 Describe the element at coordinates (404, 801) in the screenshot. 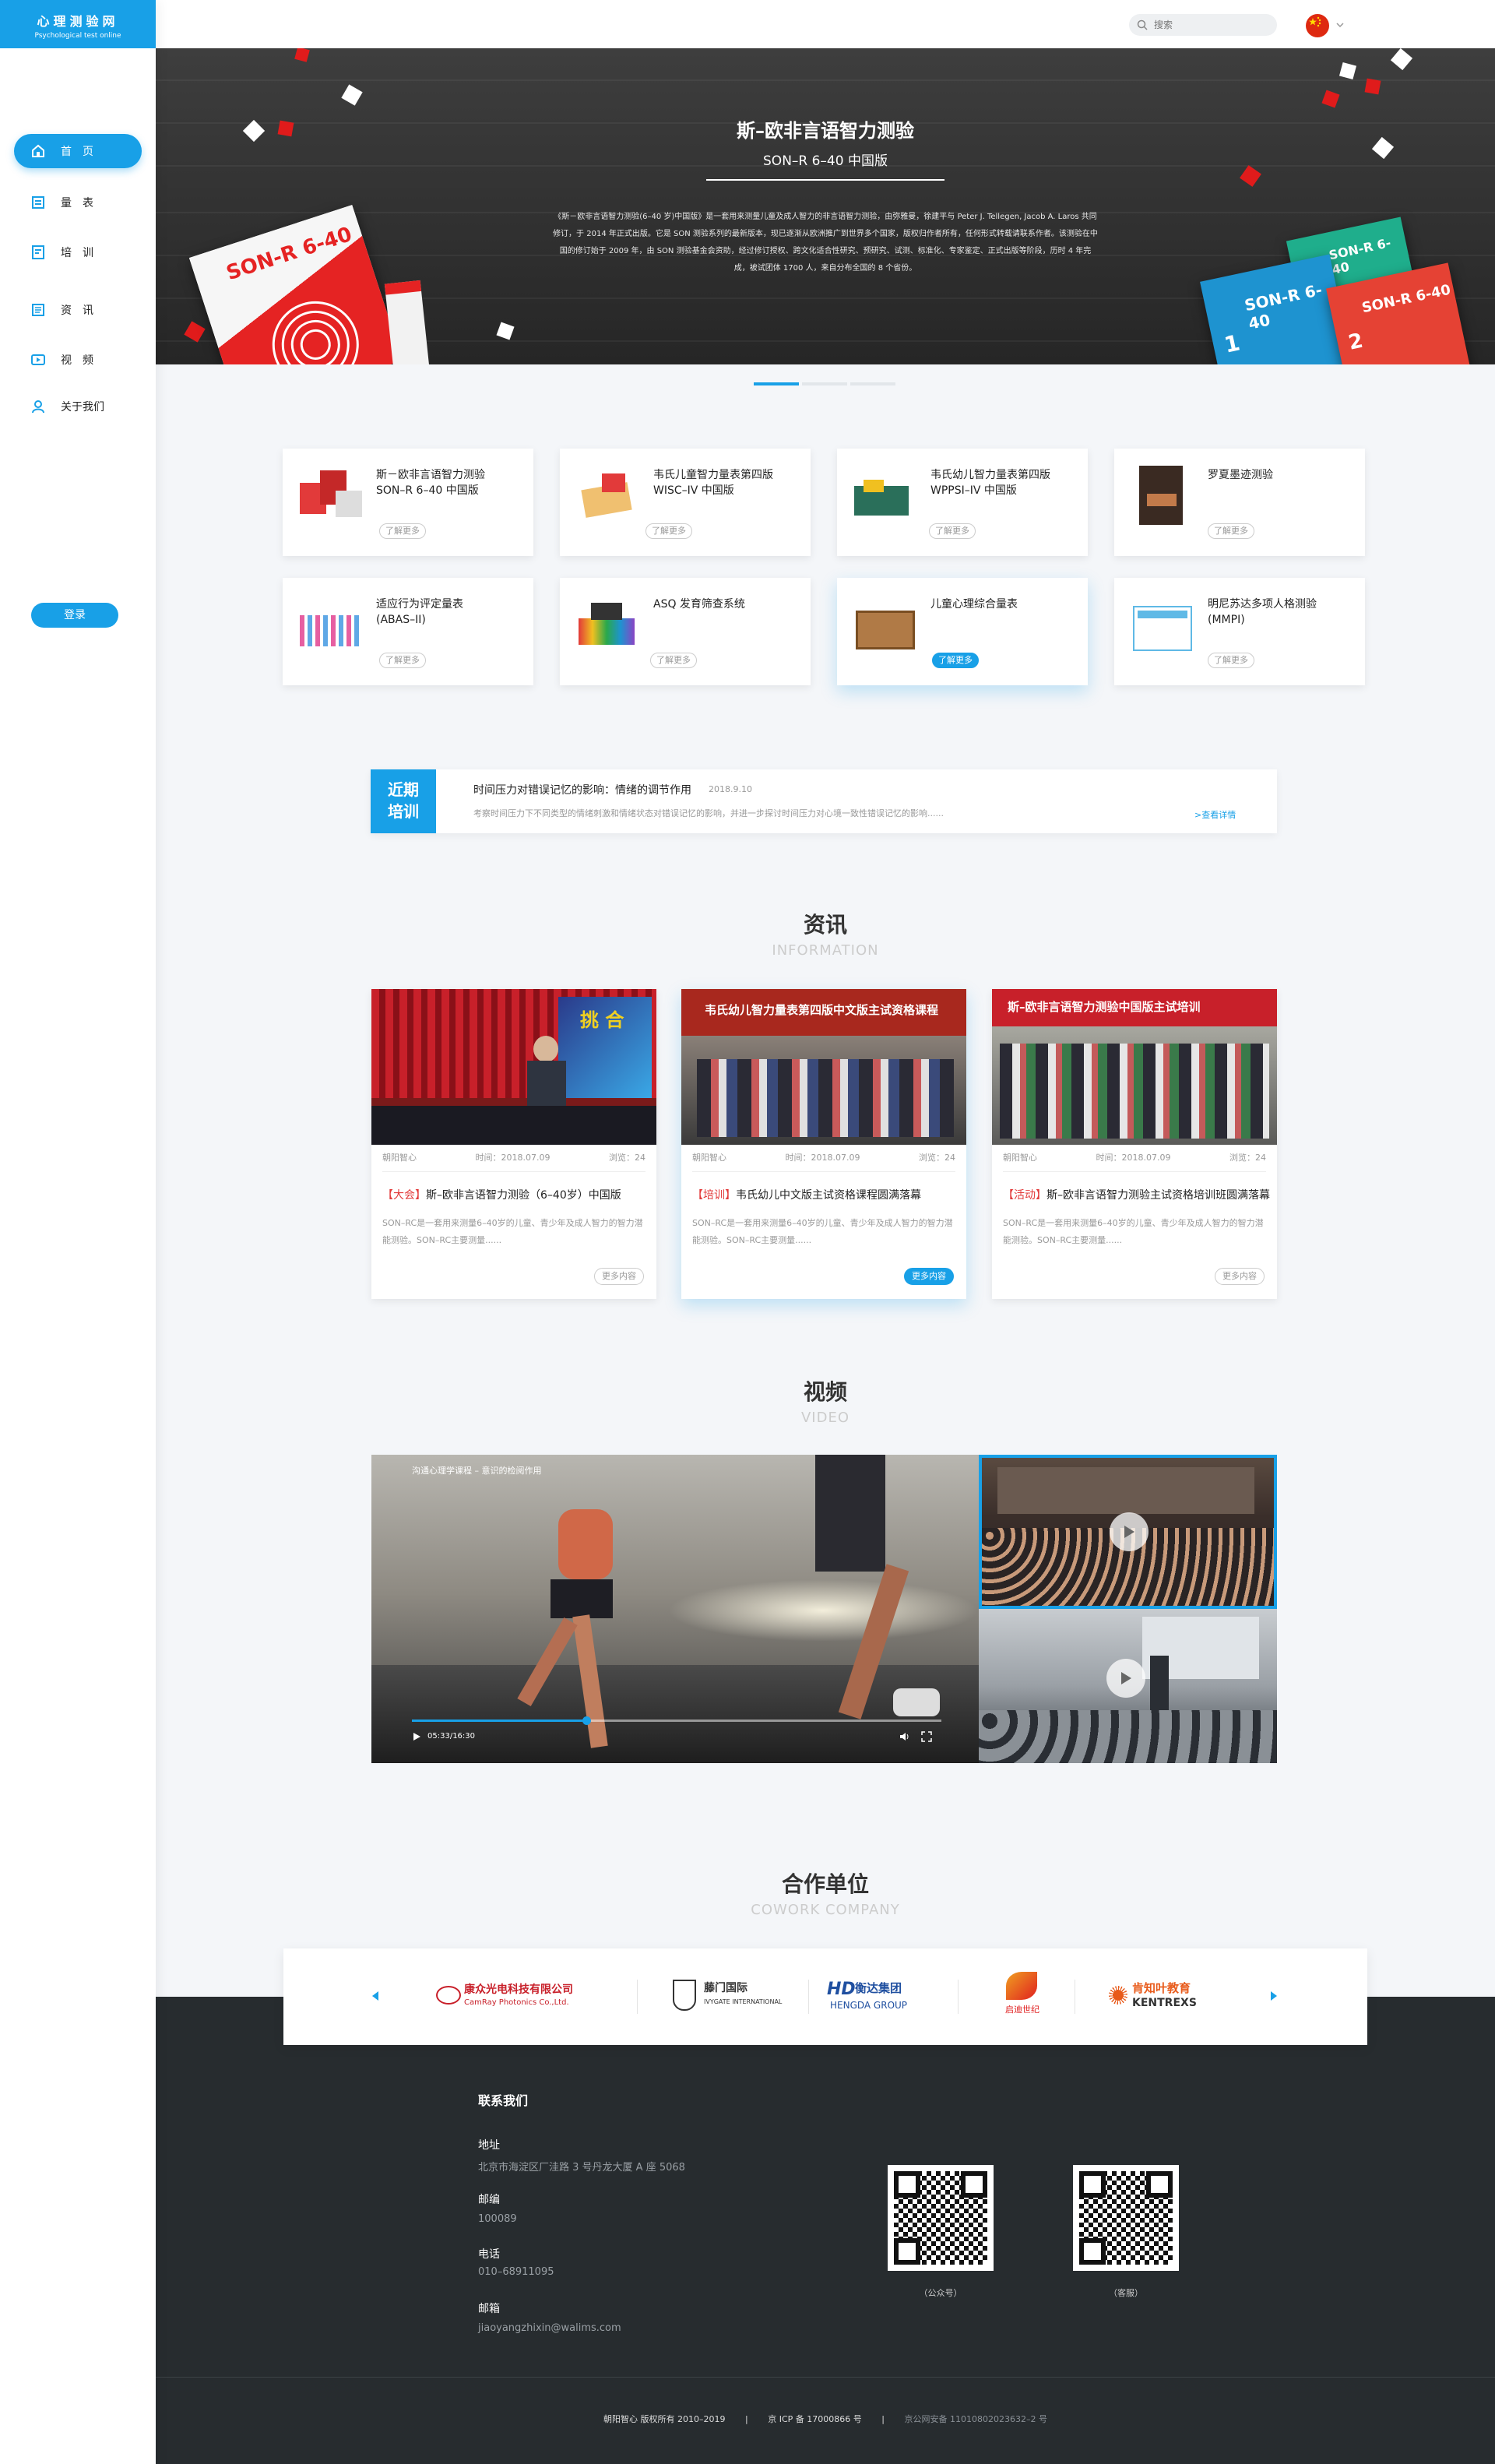

I see `training-badge: 近期 培训` at that location.